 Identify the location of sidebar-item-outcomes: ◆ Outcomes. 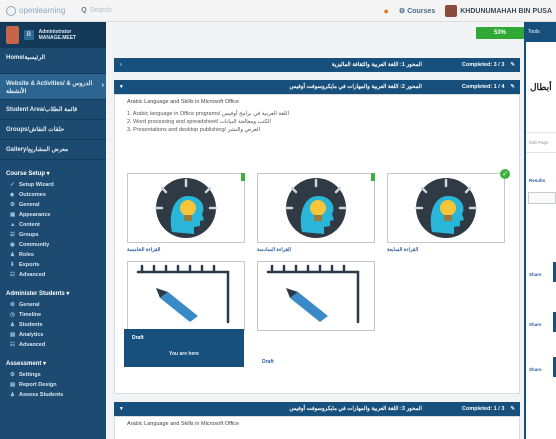
(53, 195).